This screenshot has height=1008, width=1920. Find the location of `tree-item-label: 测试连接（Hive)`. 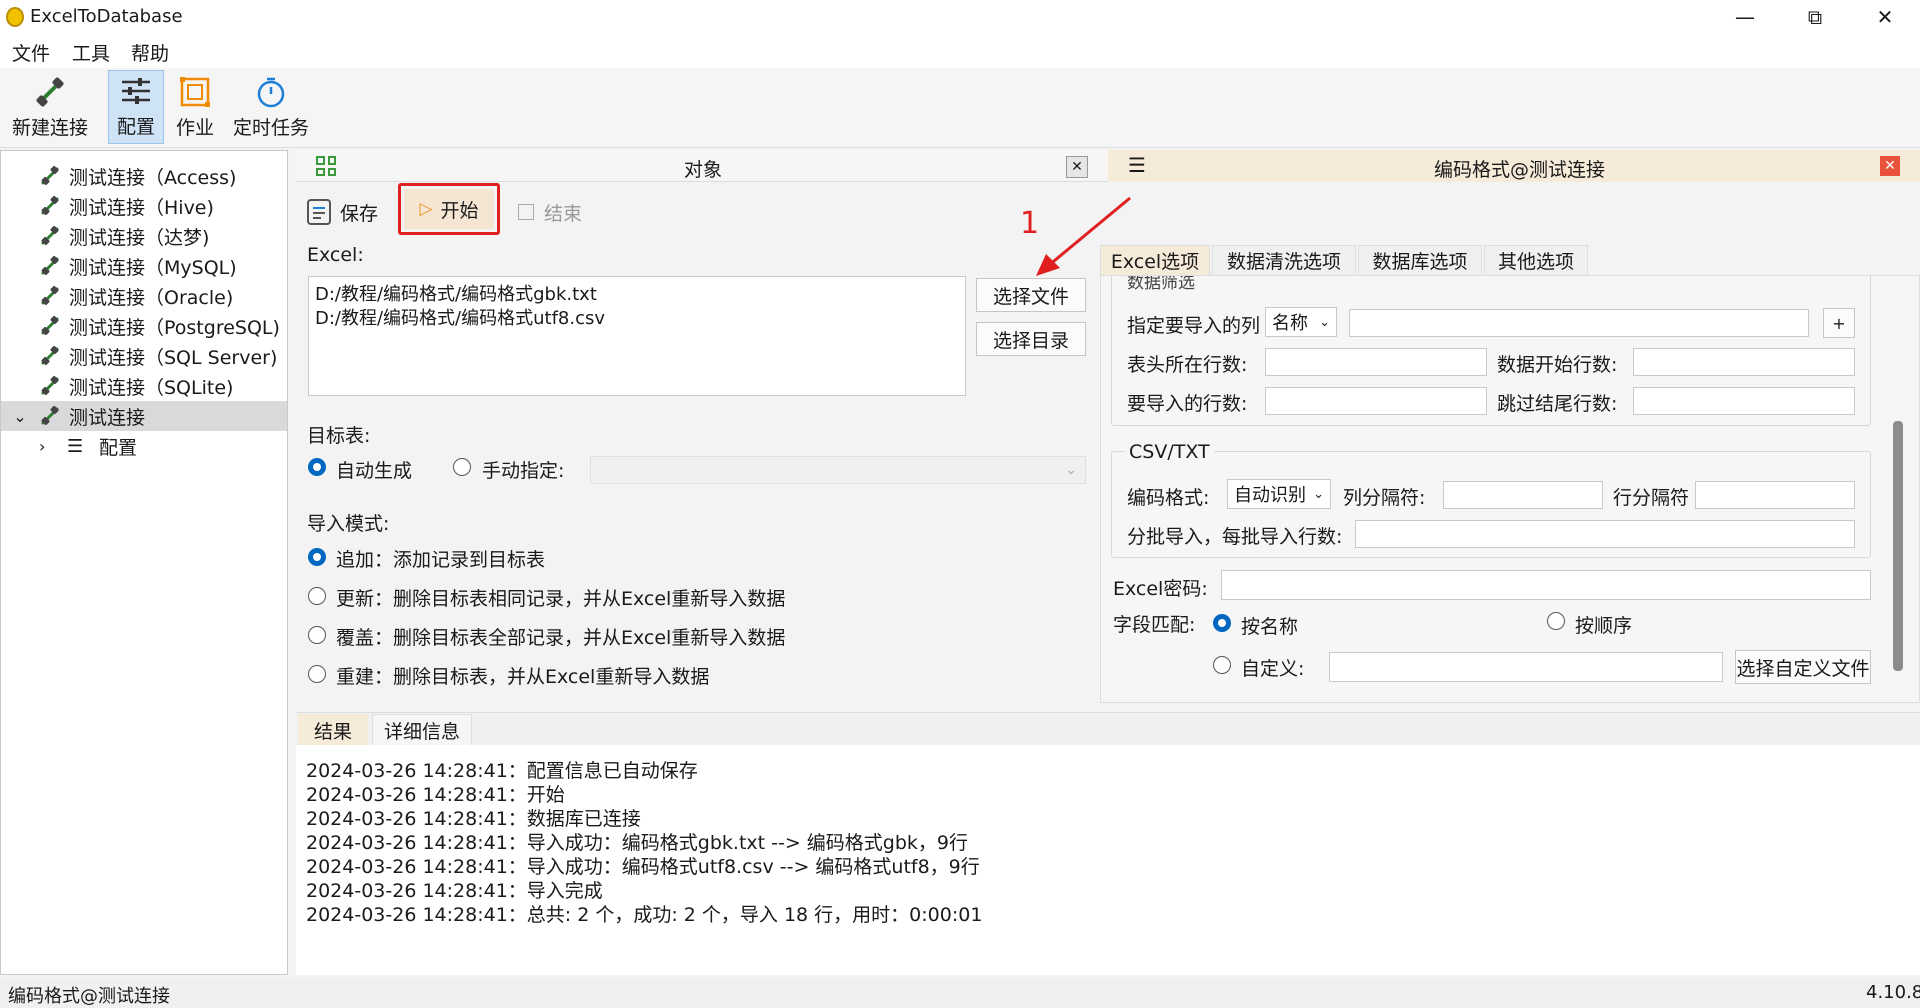

tree-item-label: 测试连接（Hive) is located at coordinates (141, 207).